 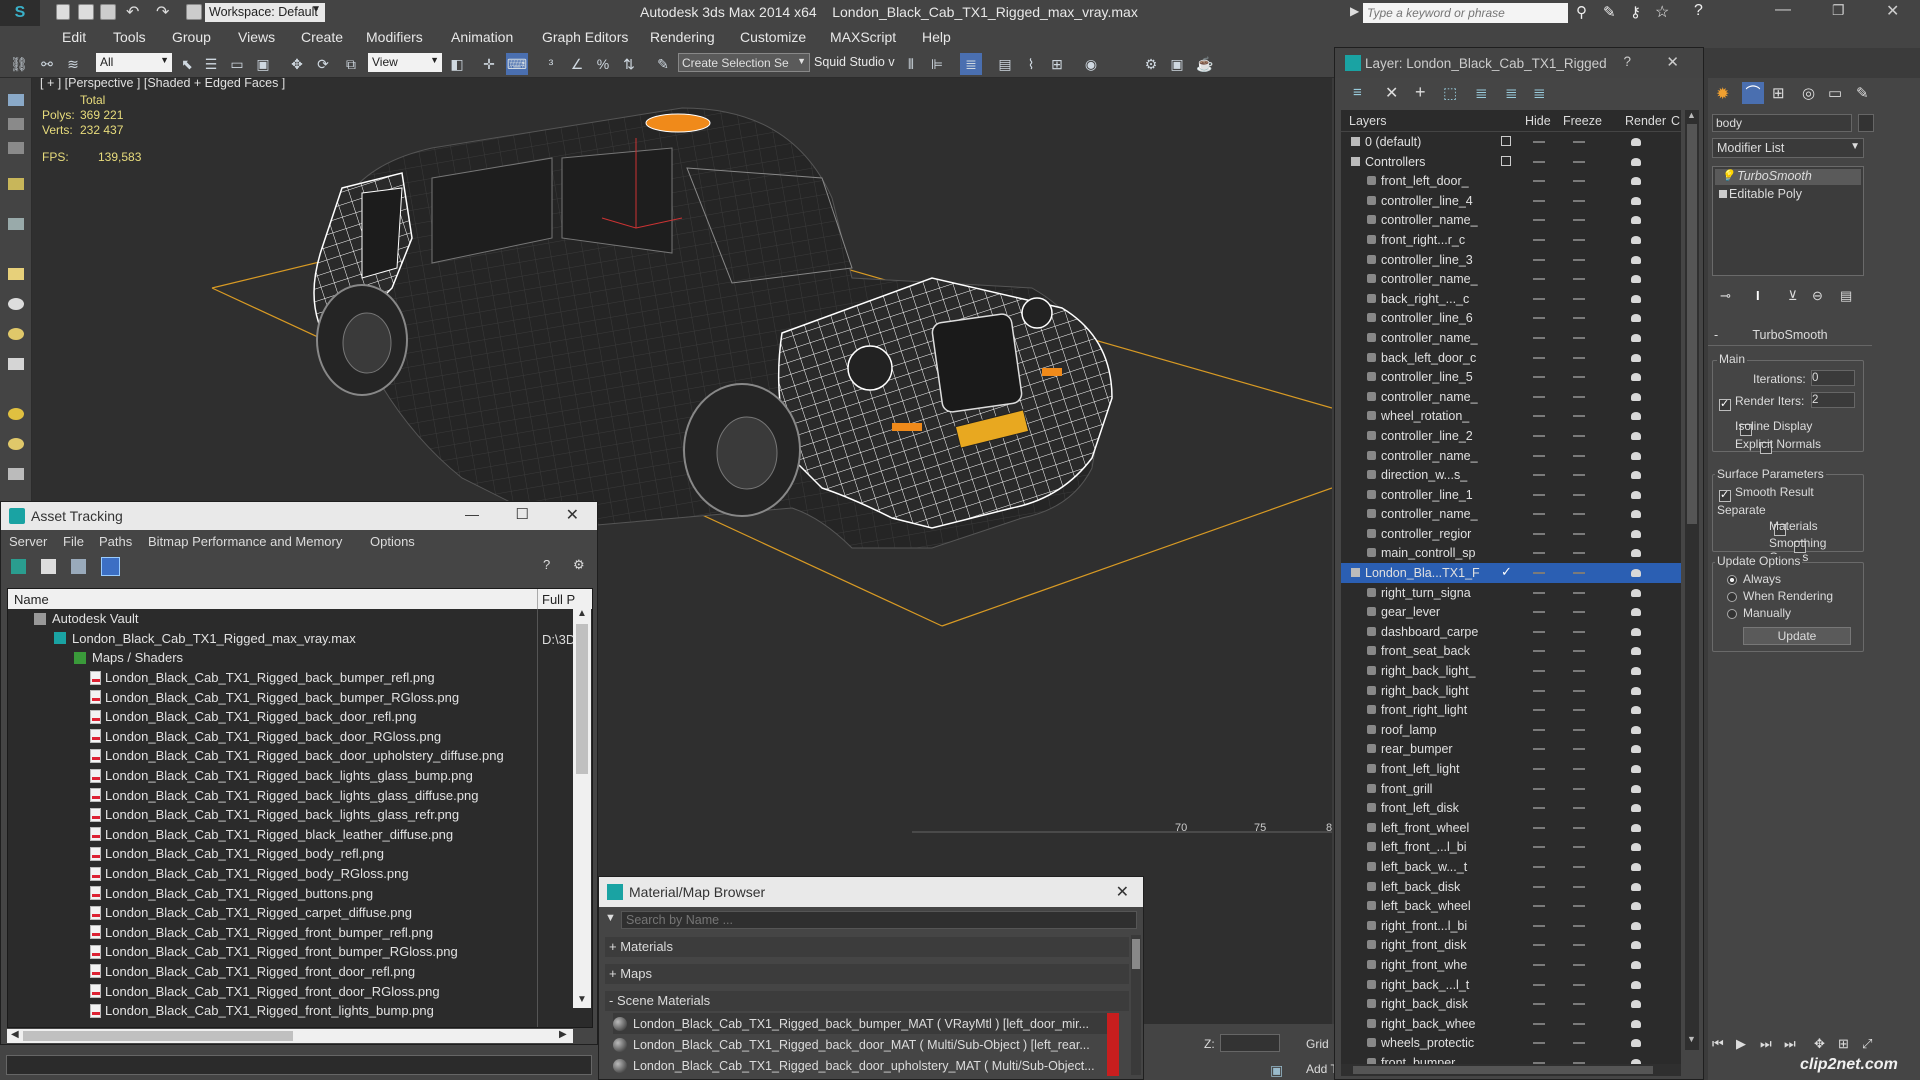 I want to click on menu-tools: Tools, so click(x=129, y=37).